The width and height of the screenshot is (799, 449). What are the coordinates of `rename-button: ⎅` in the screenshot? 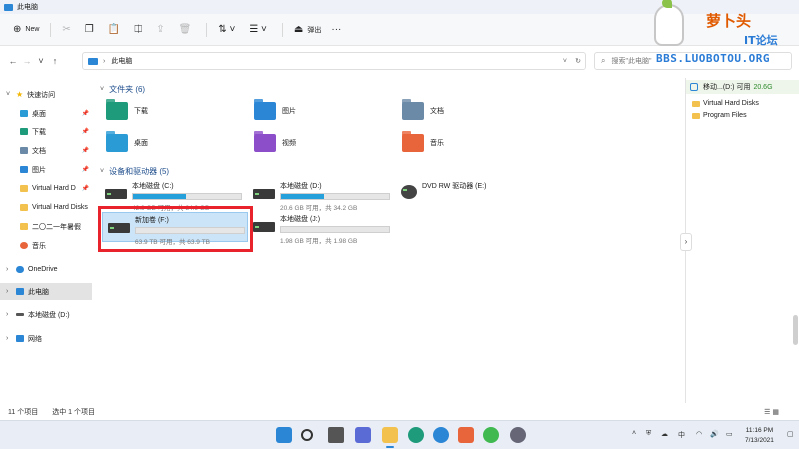 It's located at (140, 30).